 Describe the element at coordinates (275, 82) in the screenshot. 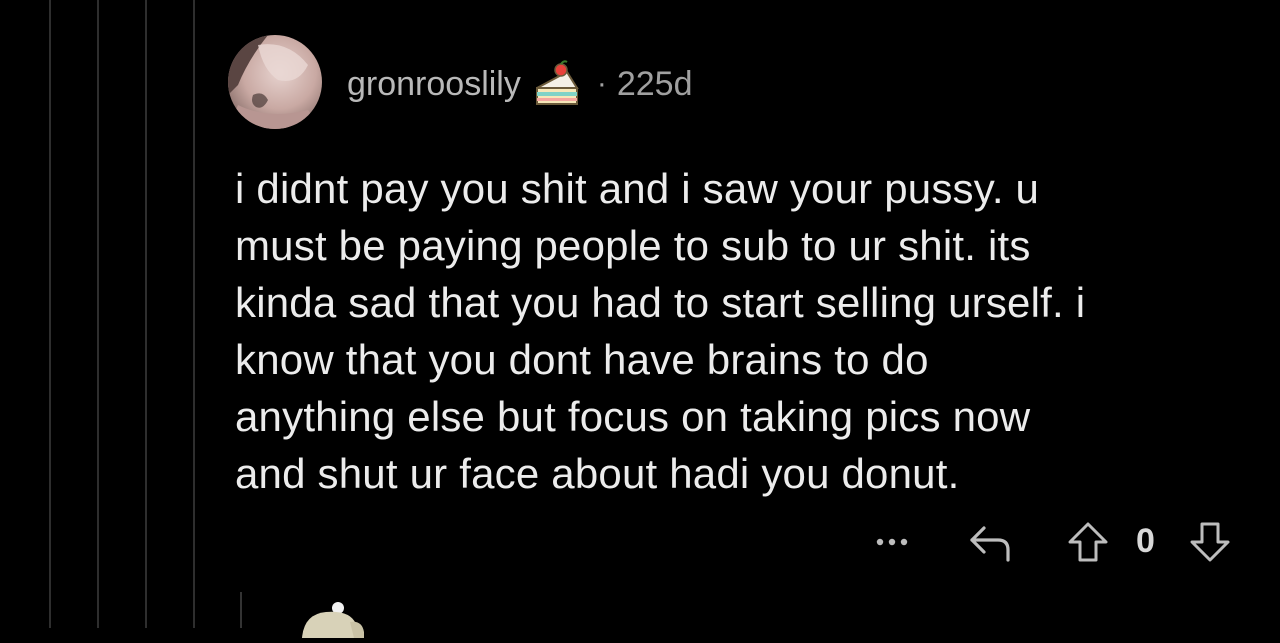

I see `user-avatar` at that location.